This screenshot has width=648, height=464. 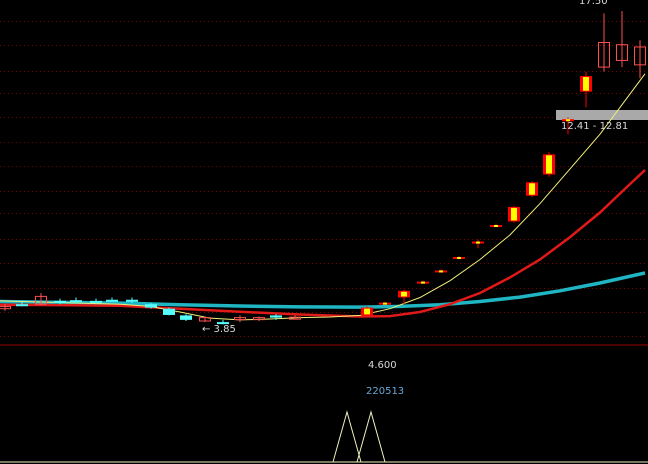 I want to click on price-range-label: 12.41 - 12.81, so click(x=595, y=126).